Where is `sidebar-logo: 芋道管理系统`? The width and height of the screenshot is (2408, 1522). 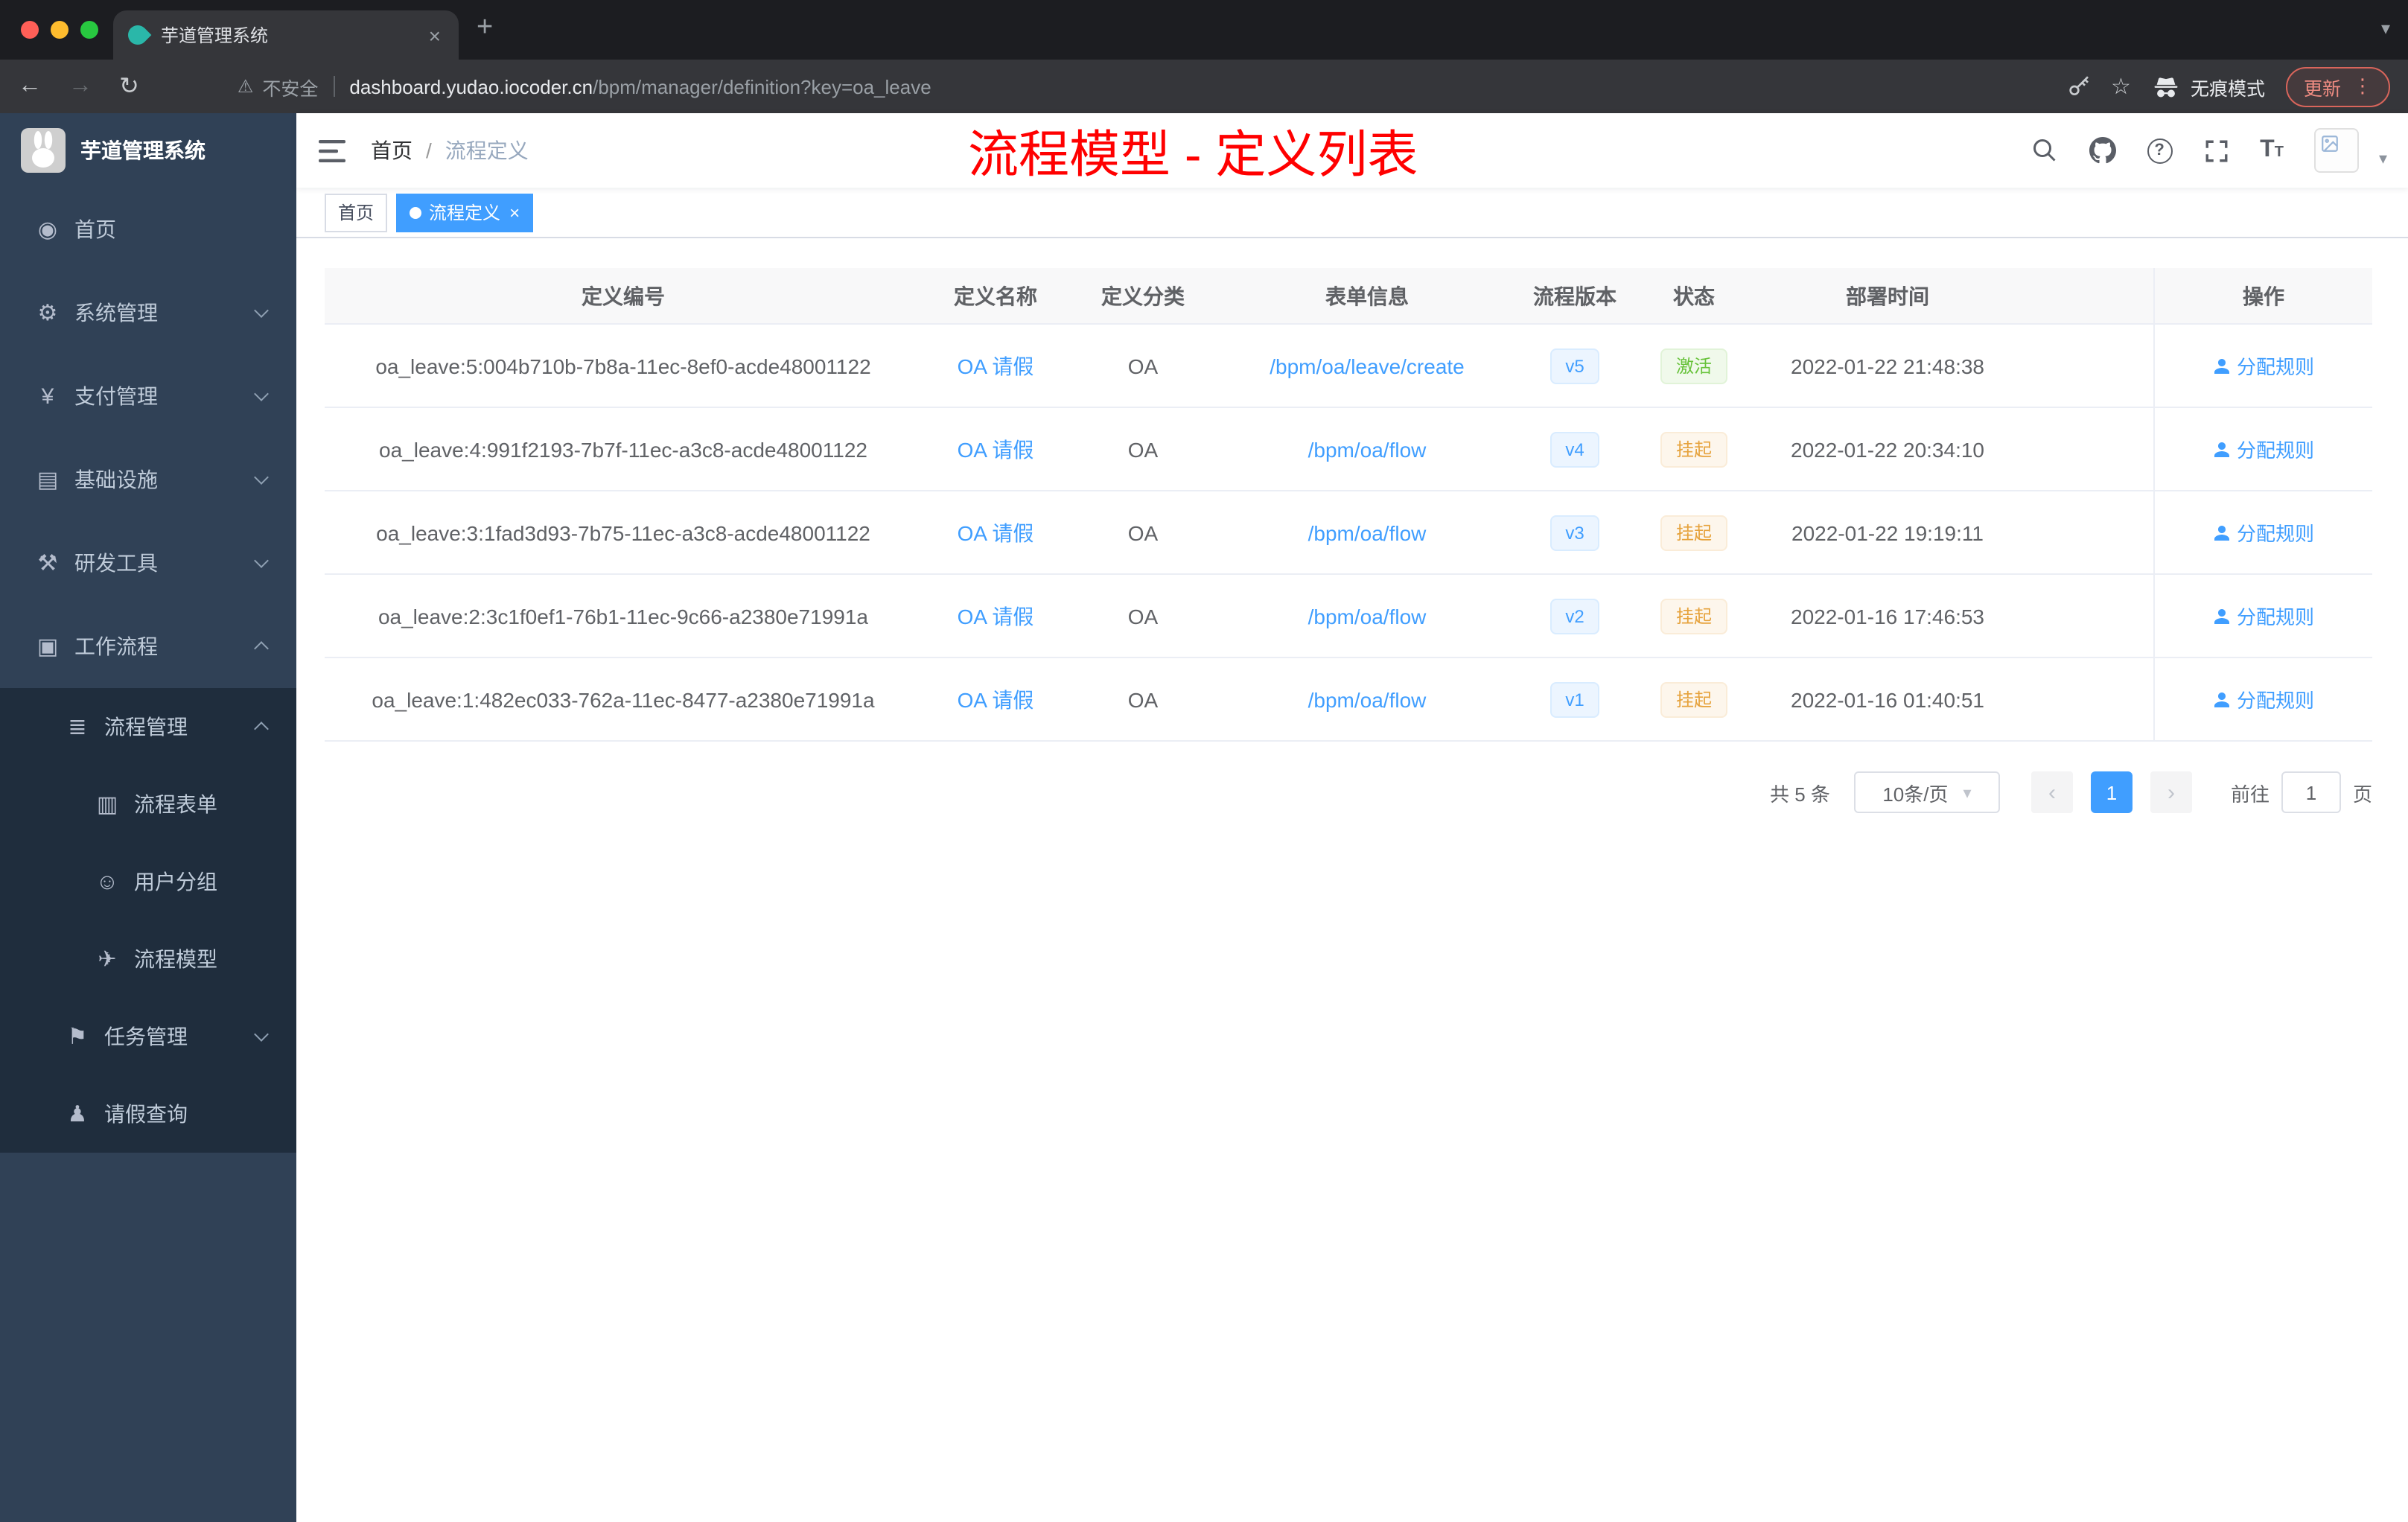 sidebar-logo: 芋道管理系统 is located at coordinates (148, 150).